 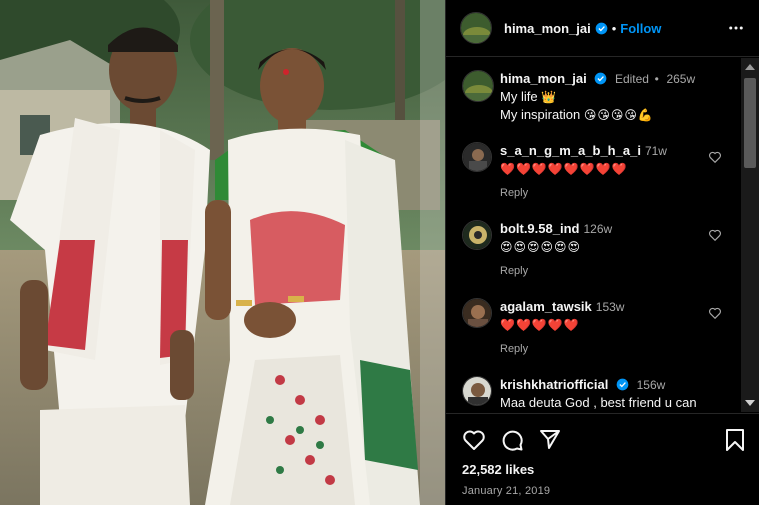 I want to click on caption-line-1: My life, so click(x=519, y=96).